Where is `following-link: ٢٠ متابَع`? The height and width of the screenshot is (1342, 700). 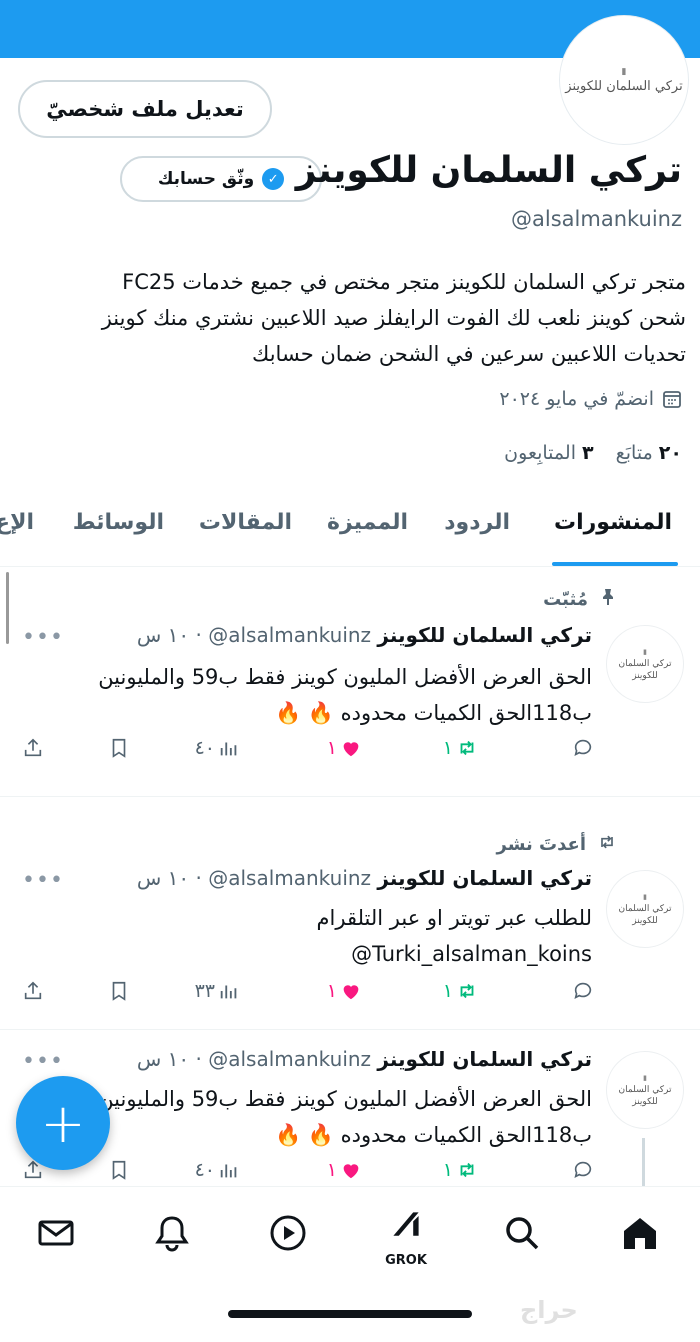 following-link: ٢٠ متابَع is located at coordinates (649, 453).